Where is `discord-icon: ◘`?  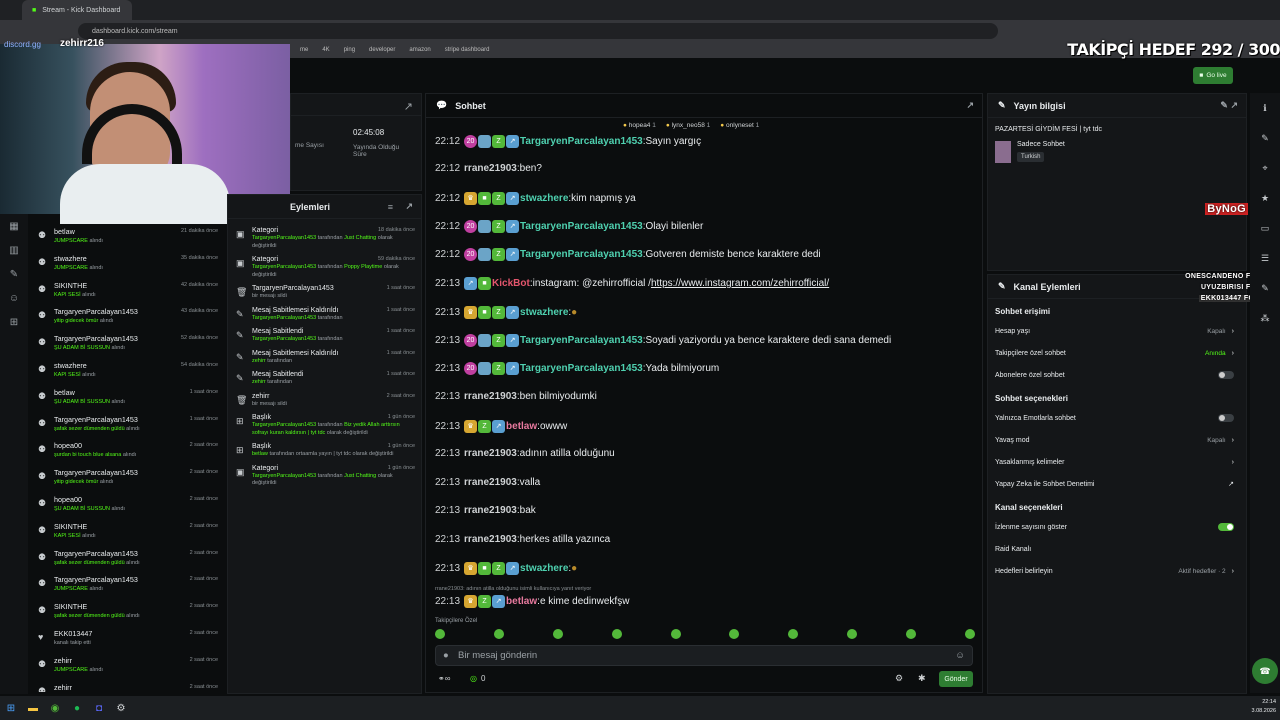 discord-icon: ◘ is located at coordinates (99, 708).